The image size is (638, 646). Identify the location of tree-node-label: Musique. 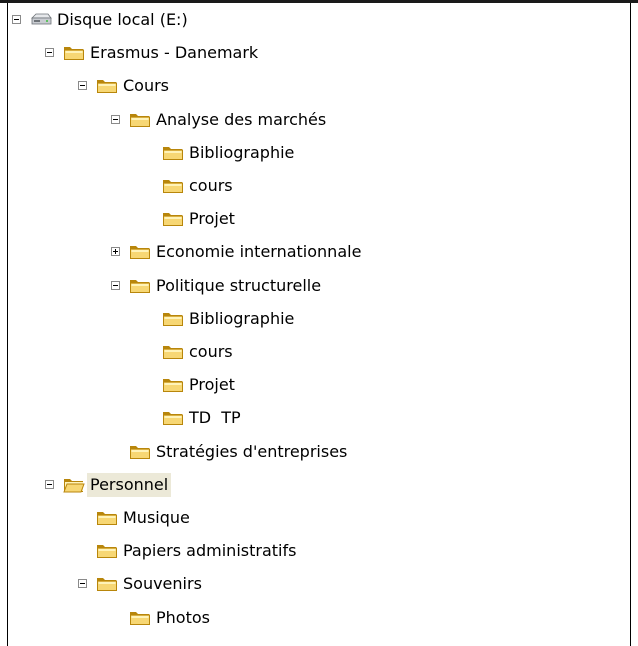
(156, 518).